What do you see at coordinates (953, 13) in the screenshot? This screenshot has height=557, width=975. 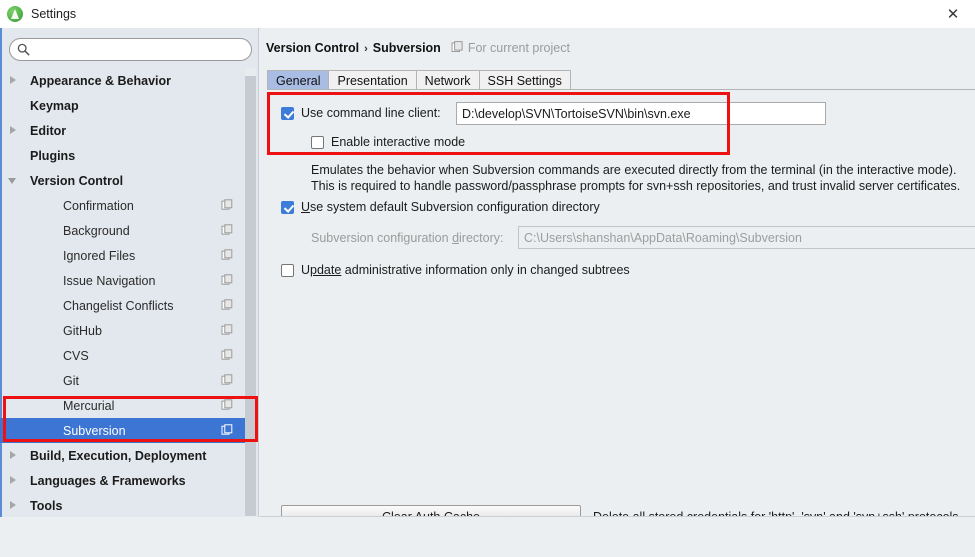 I see `close-icon: ✕` at bounding box center [953, 13].